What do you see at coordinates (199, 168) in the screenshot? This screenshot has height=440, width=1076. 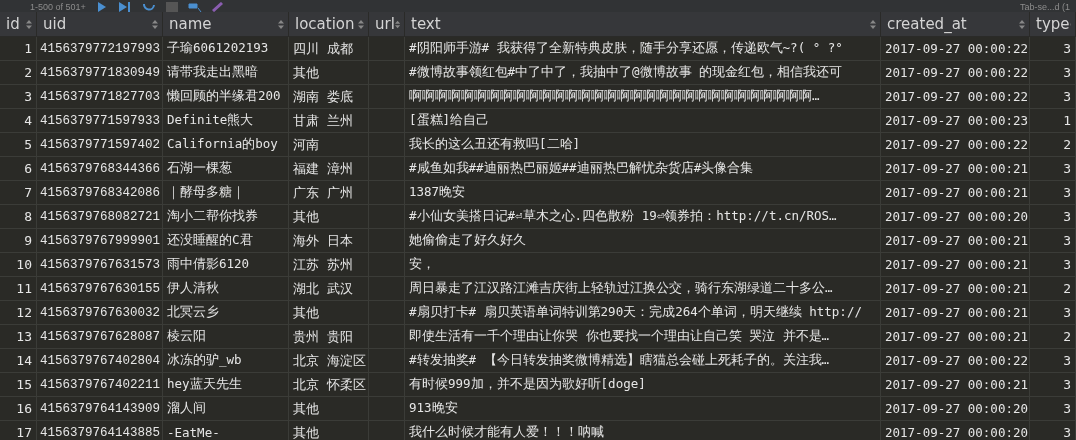 I see `table-cell: 石湖一棵葱` at bounding box center [199, 168].